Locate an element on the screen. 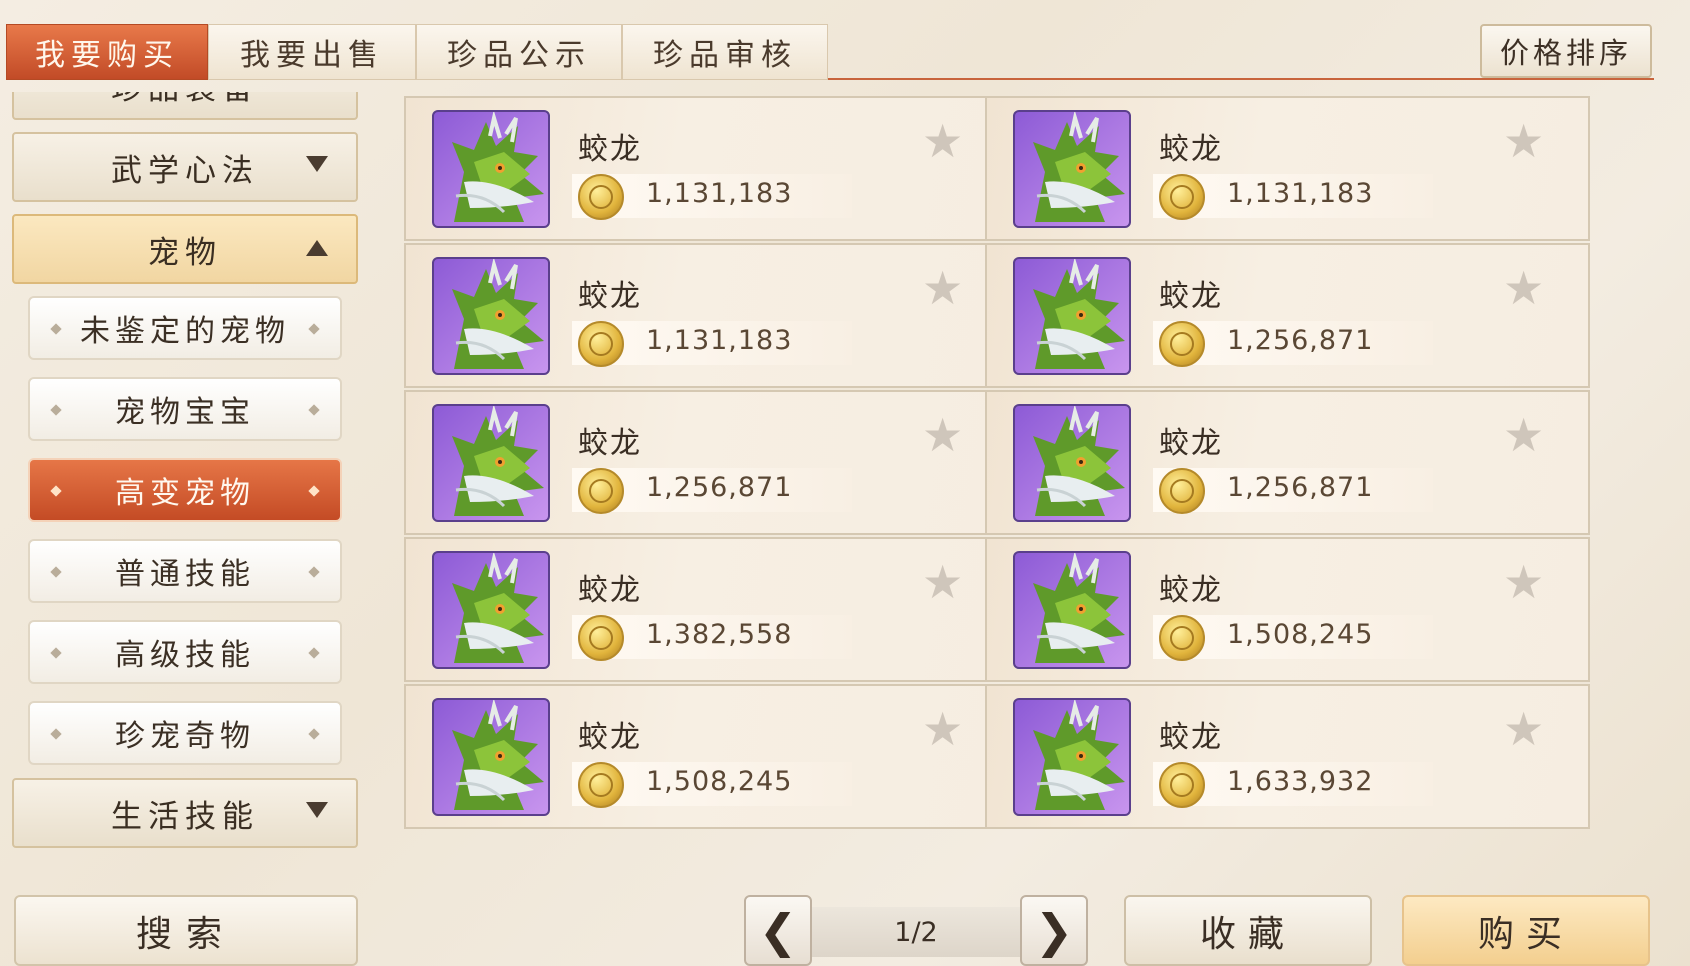  pet-price: 1,382,558 is located at coordinates (719, 634).